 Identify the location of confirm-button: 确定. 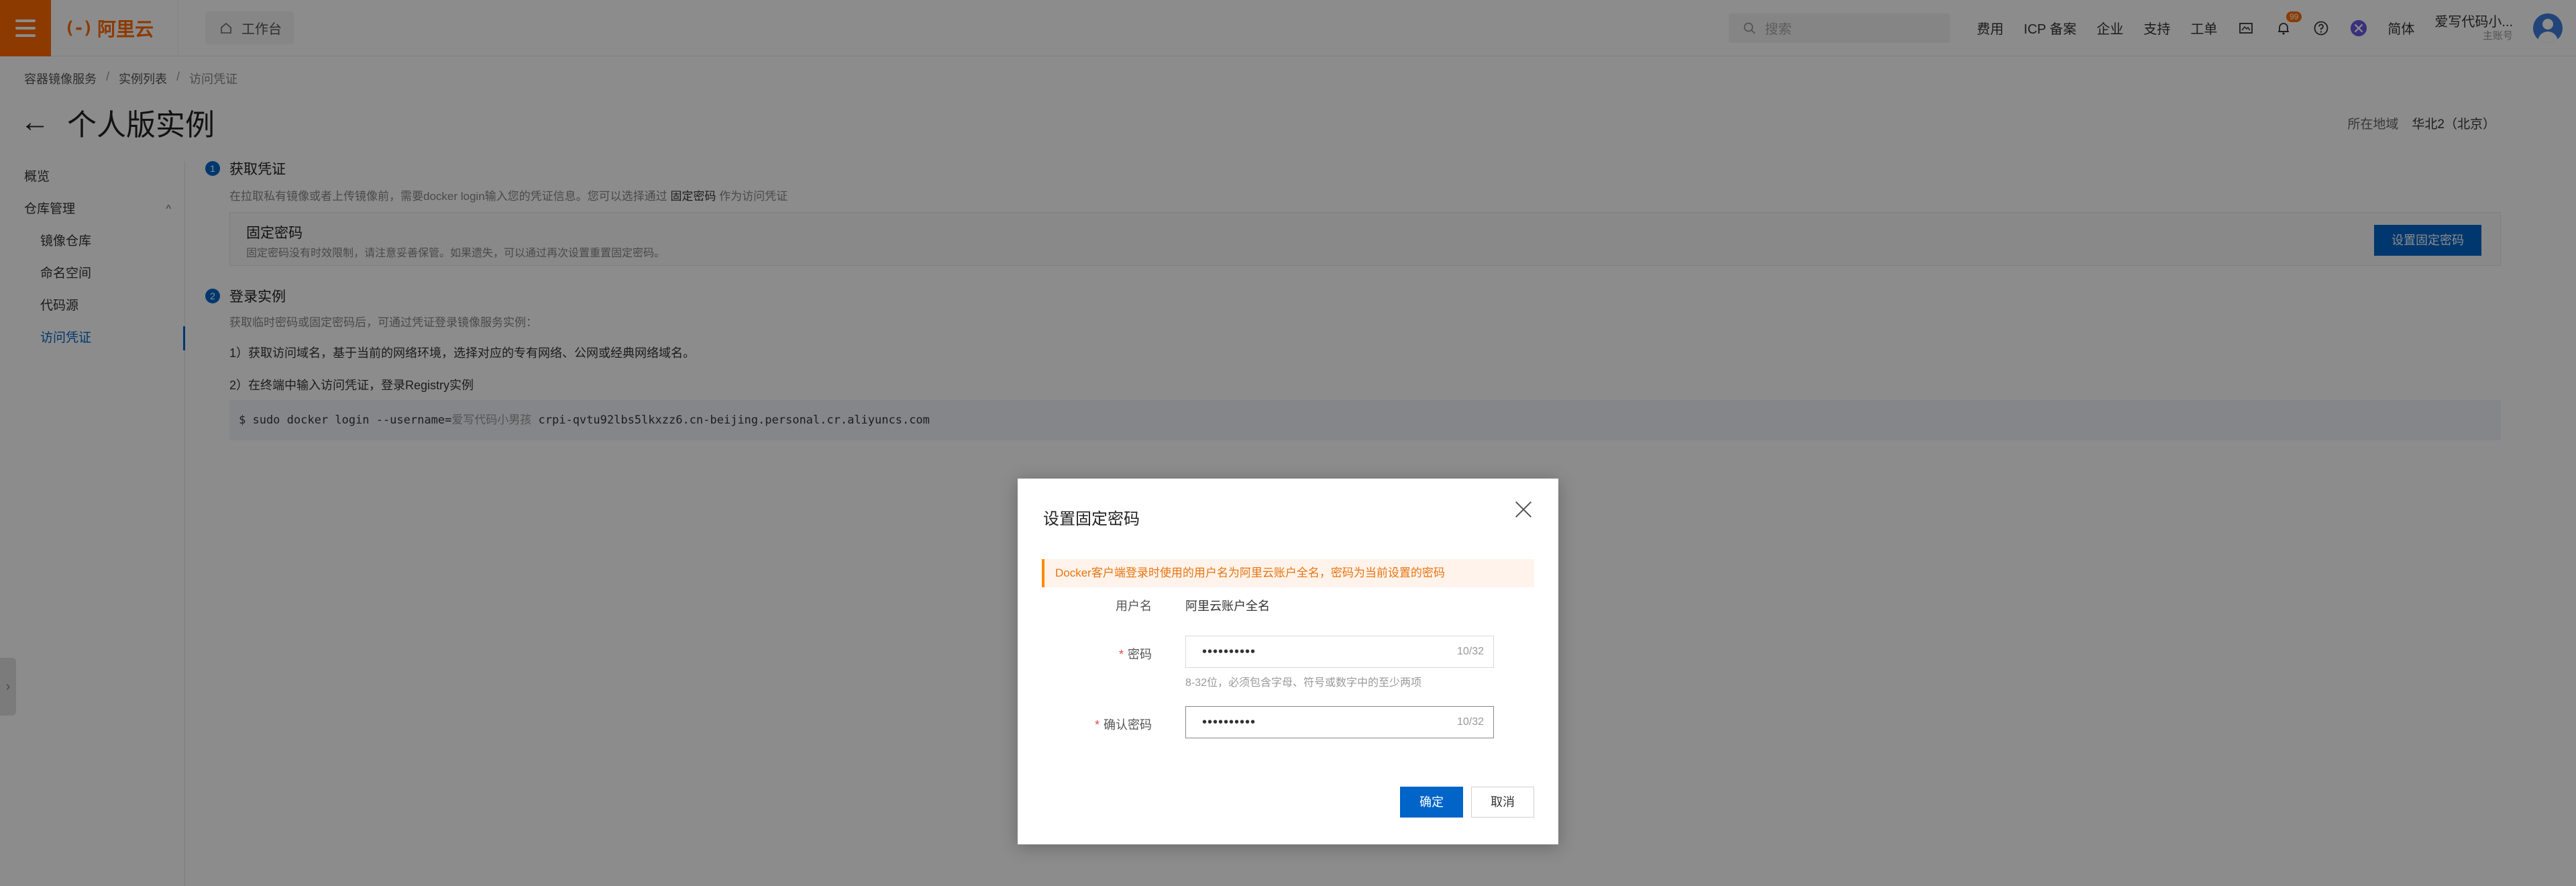
(1431, 803).